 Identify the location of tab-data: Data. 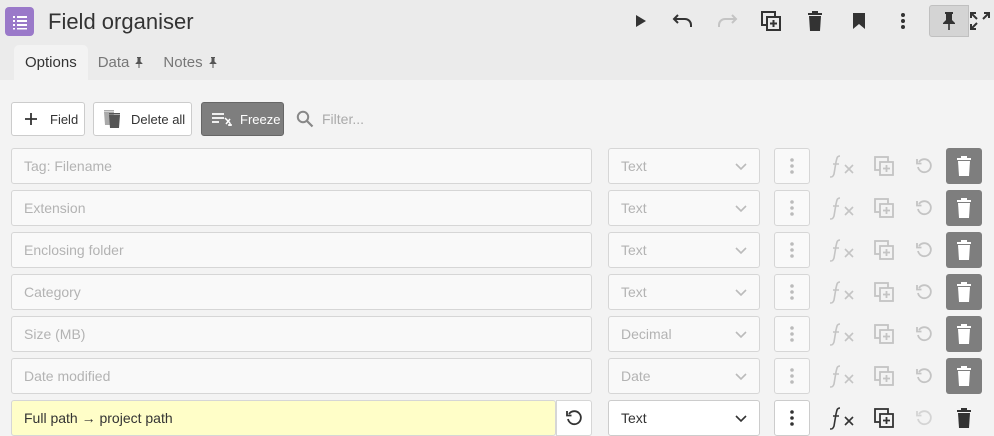
(121, 62).